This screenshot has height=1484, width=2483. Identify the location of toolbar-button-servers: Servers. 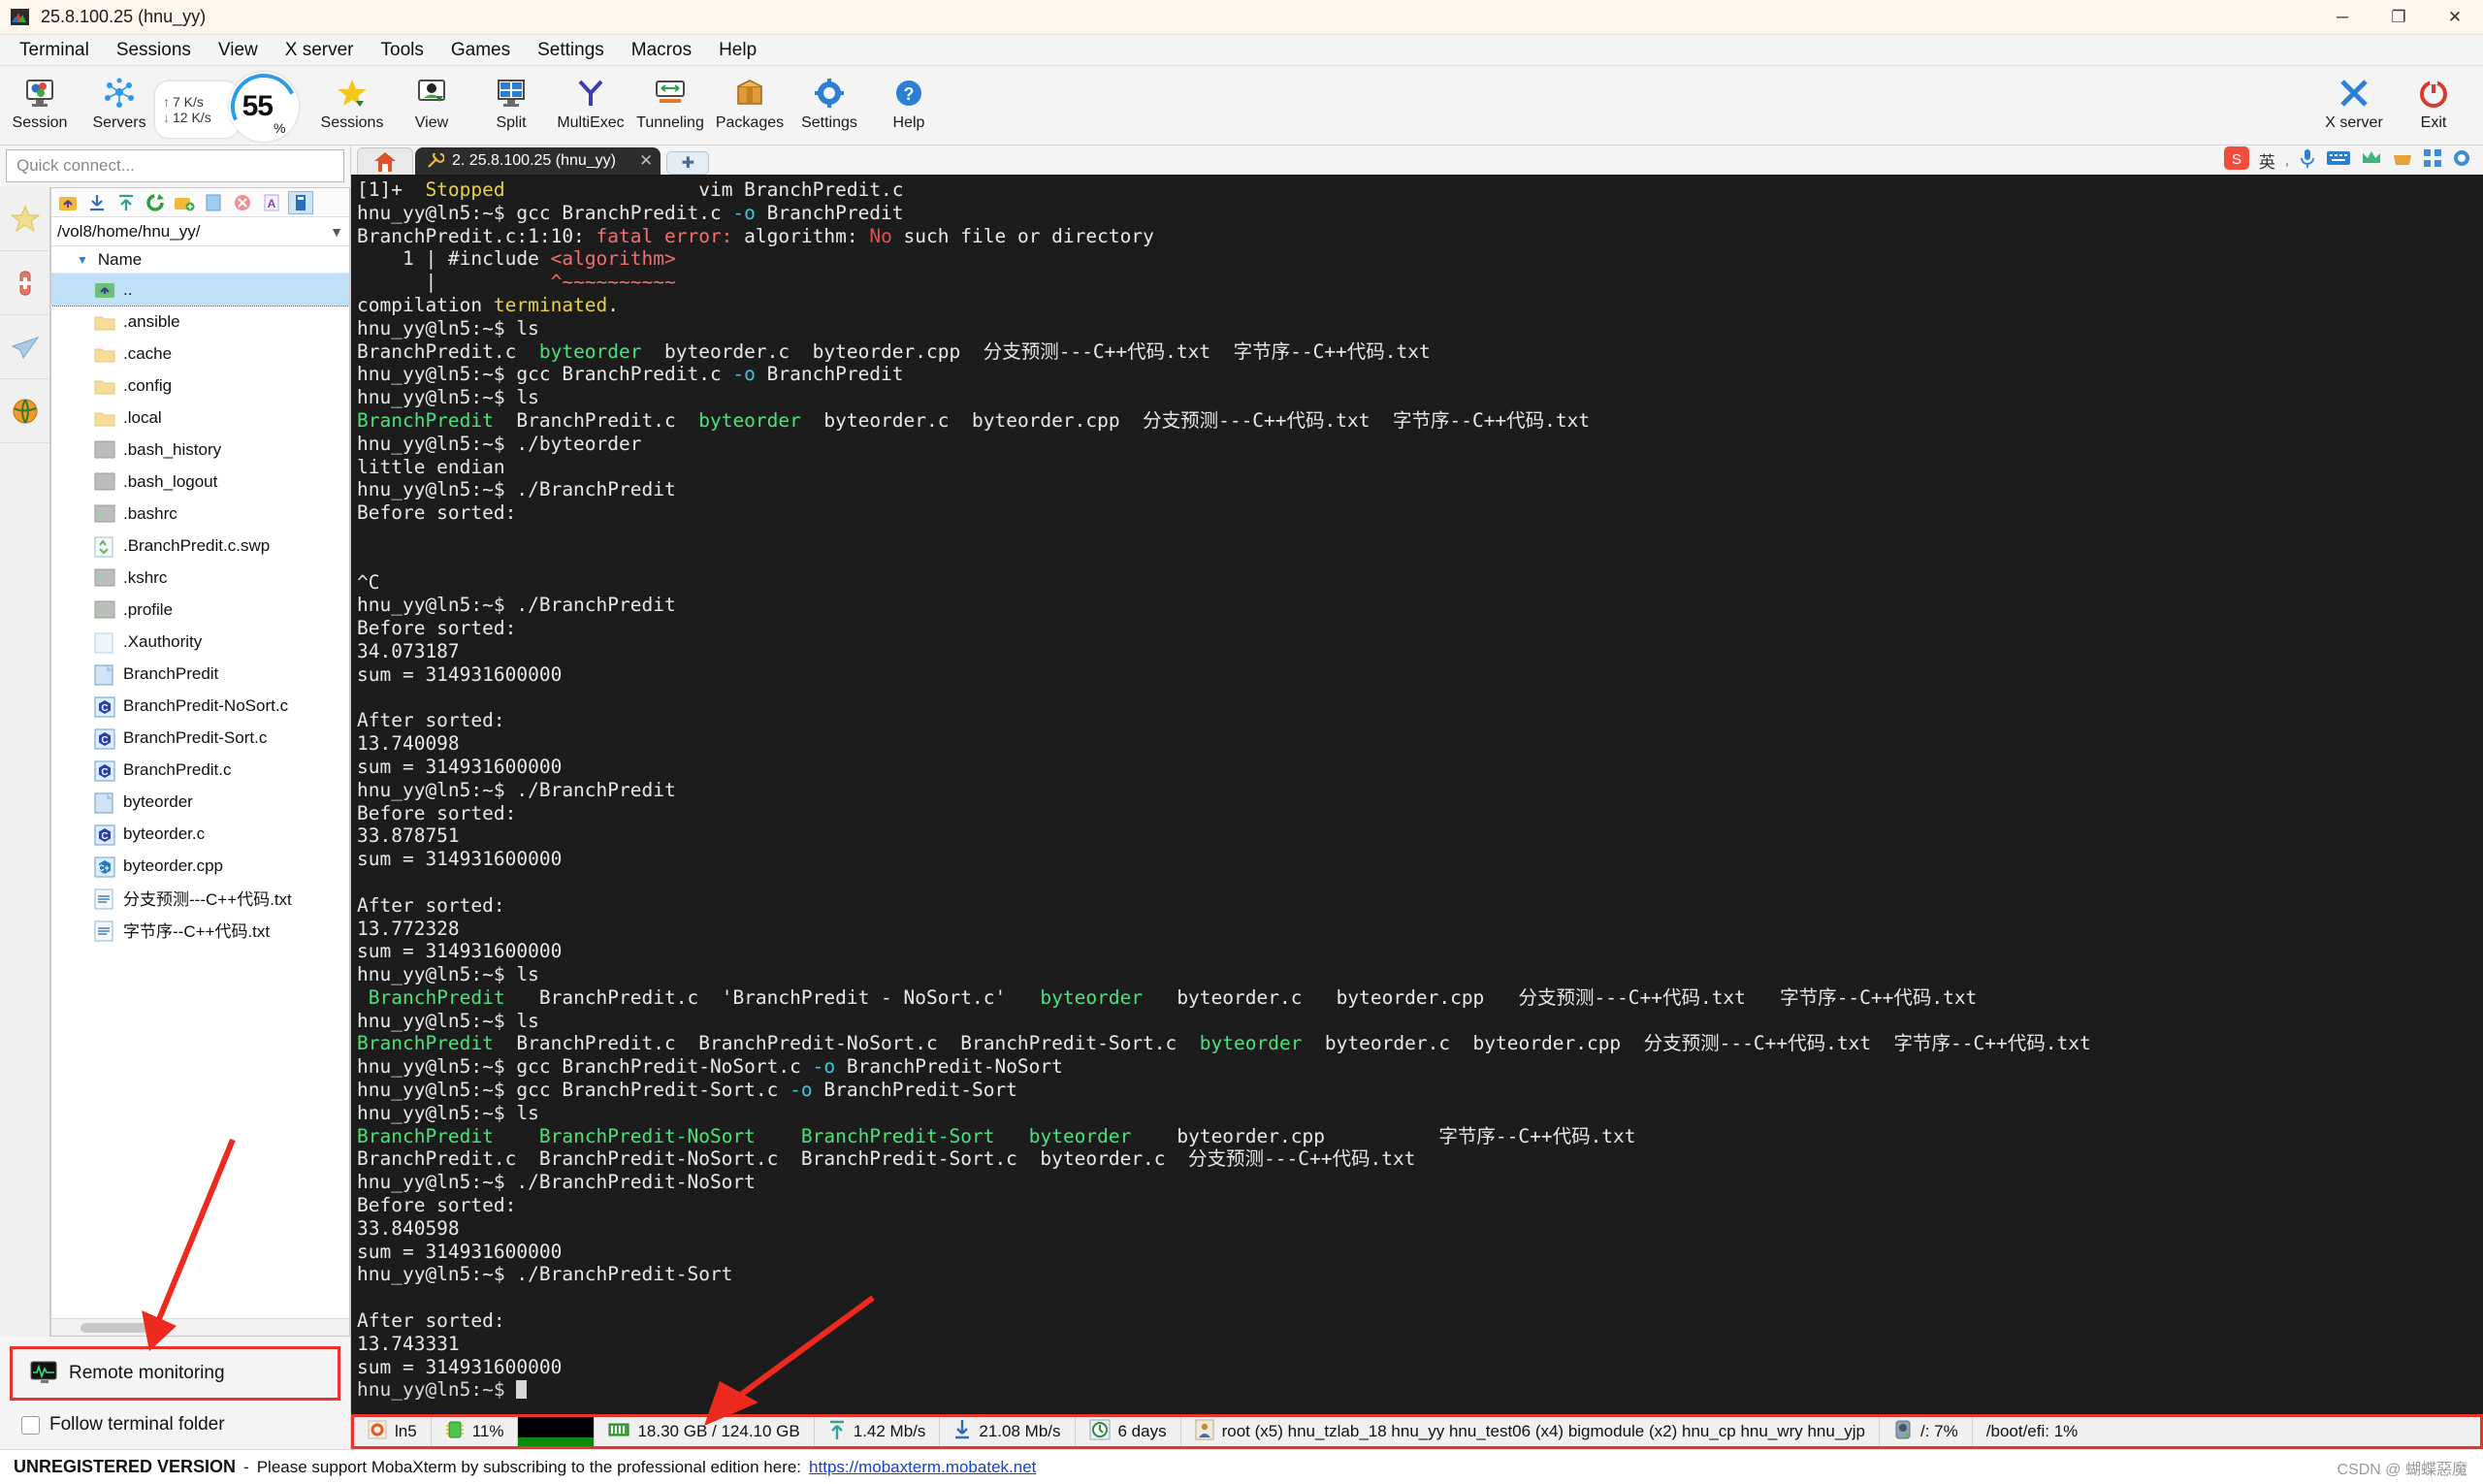
(120, 101).